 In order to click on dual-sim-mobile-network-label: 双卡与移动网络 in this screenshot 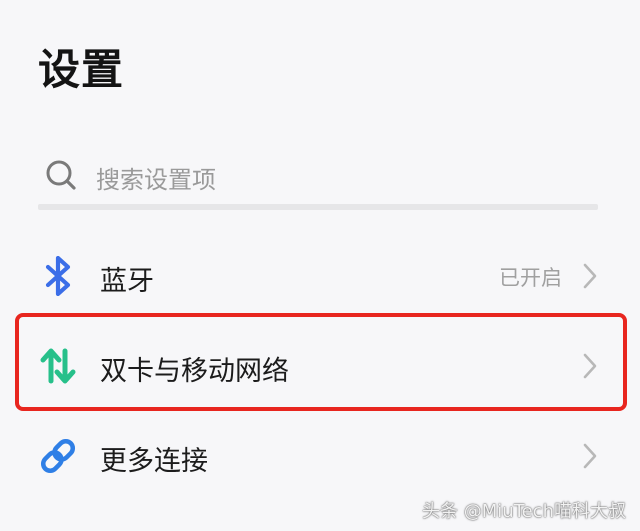, I will do `click(194, 371)`.